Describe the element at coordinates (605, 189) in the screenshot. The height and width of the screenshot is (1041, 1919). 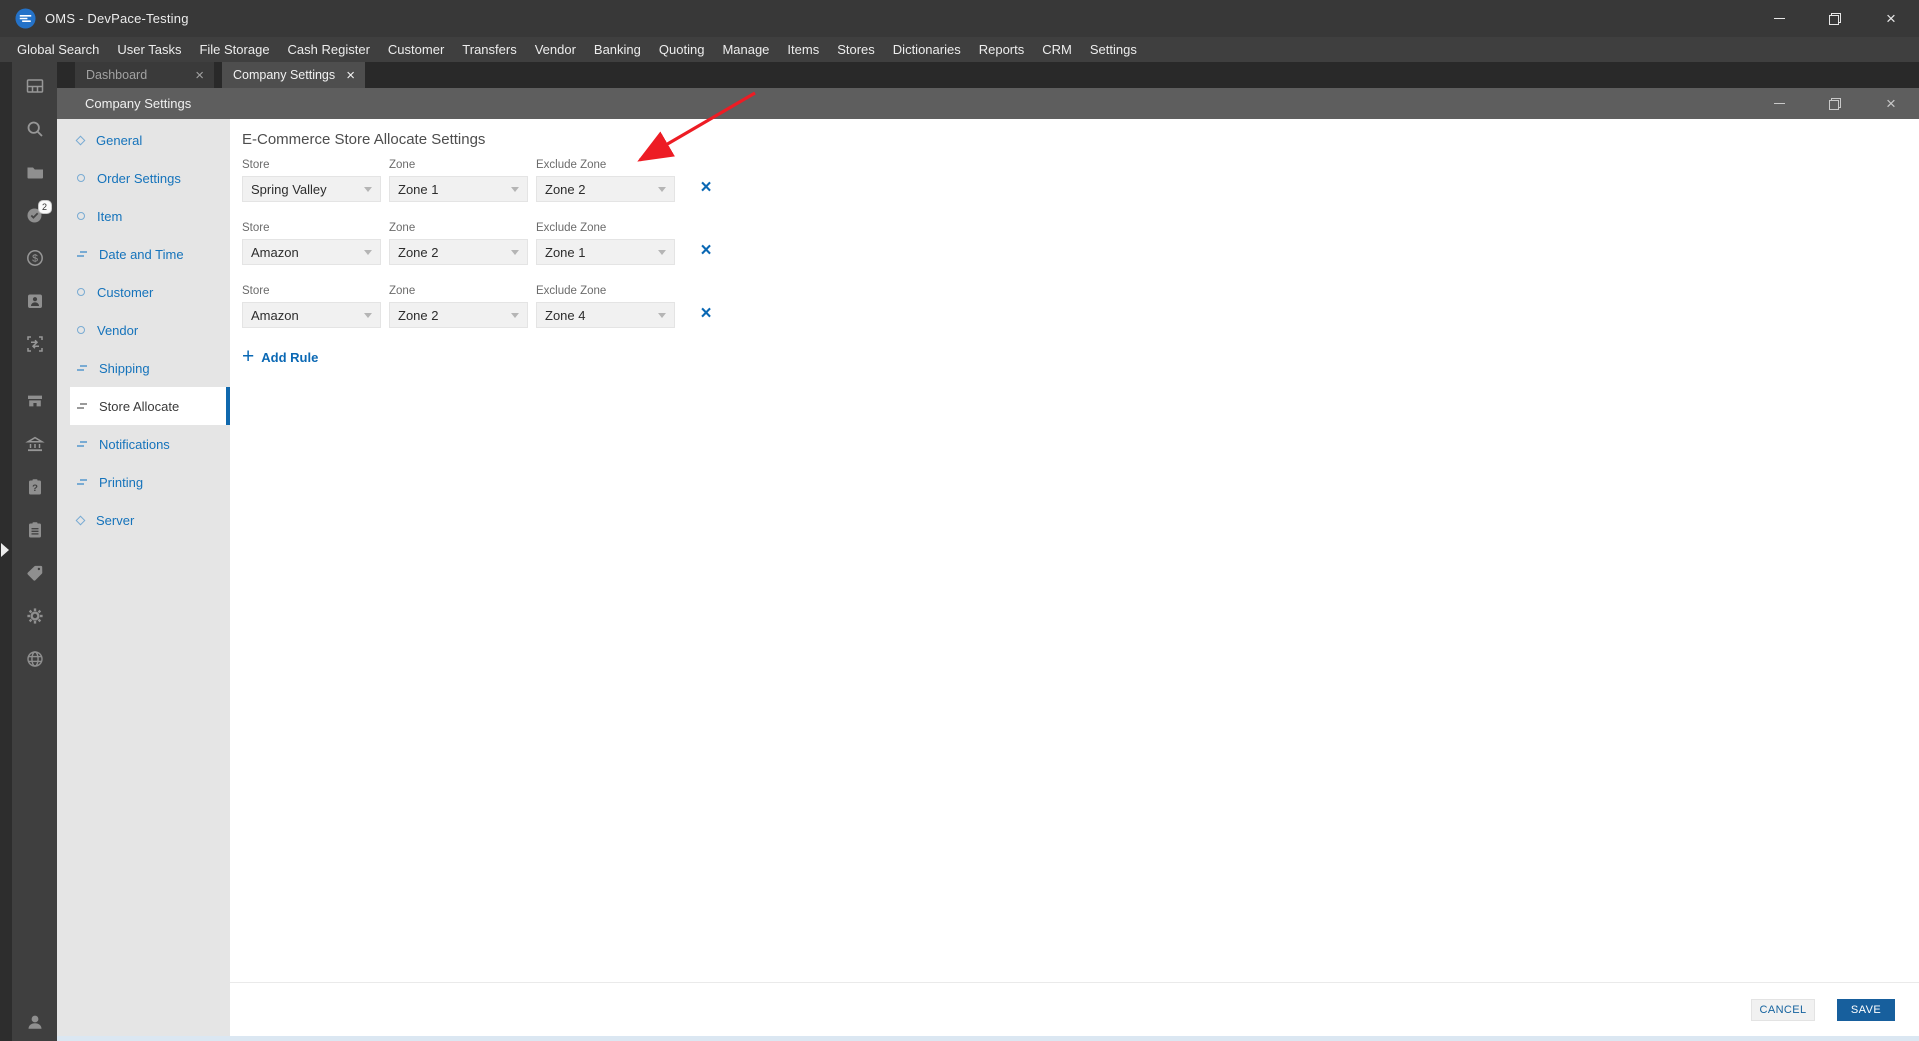
I see `exclude-zone-dropdown: Zone 2` at that location.